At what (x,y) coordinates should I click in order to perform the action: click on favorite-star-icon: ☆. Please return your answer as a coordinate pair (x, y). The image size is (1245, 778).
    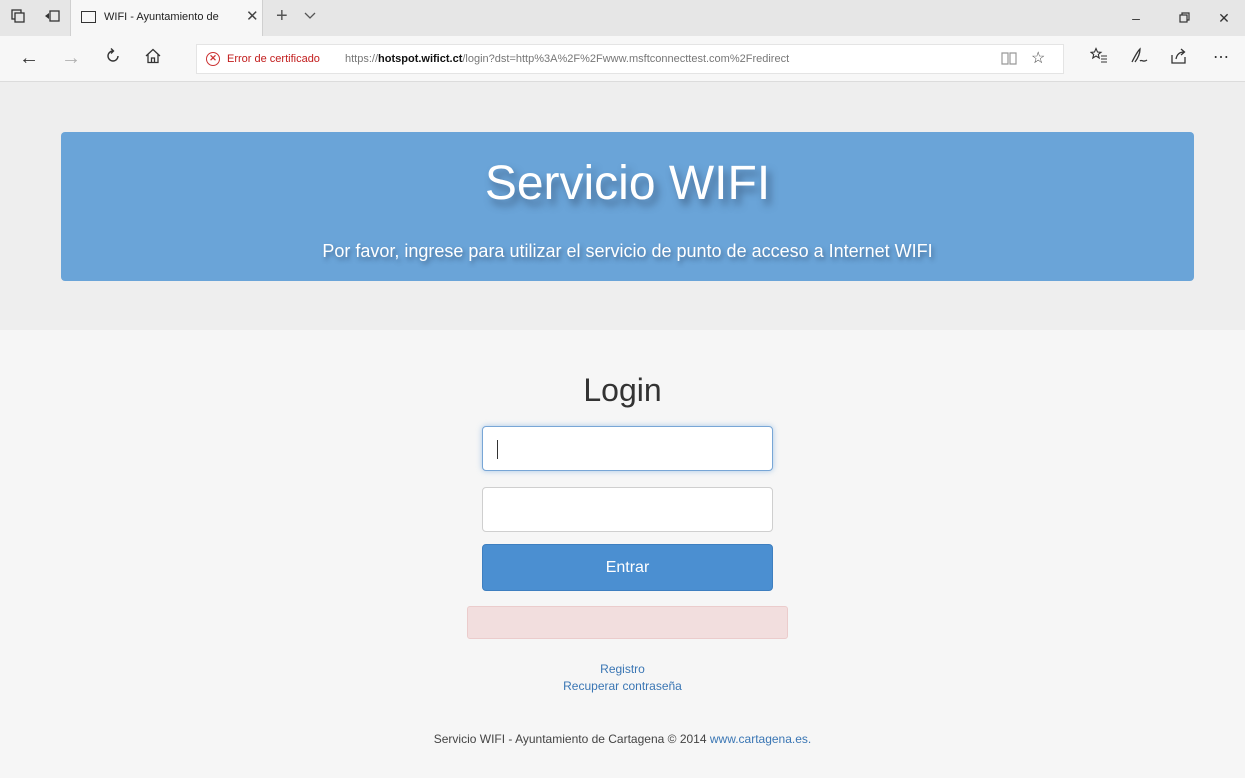
    Looking at the image, I should click on (1038, 59).